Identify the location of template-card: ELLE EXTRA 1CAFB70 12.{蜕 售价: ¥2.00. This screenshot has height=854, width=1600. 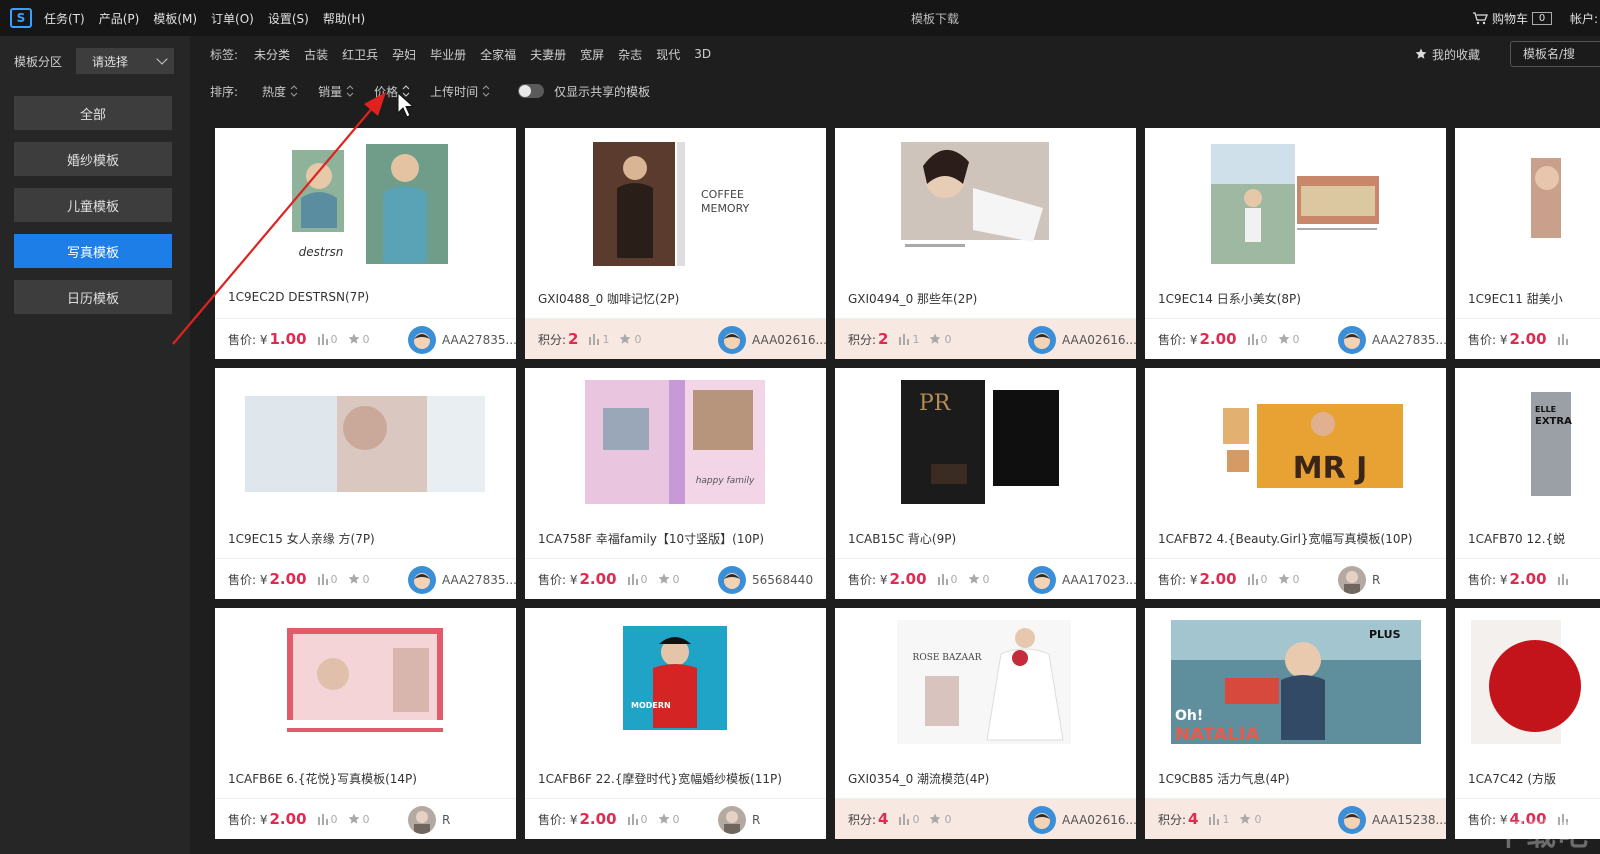
(1527, 483).